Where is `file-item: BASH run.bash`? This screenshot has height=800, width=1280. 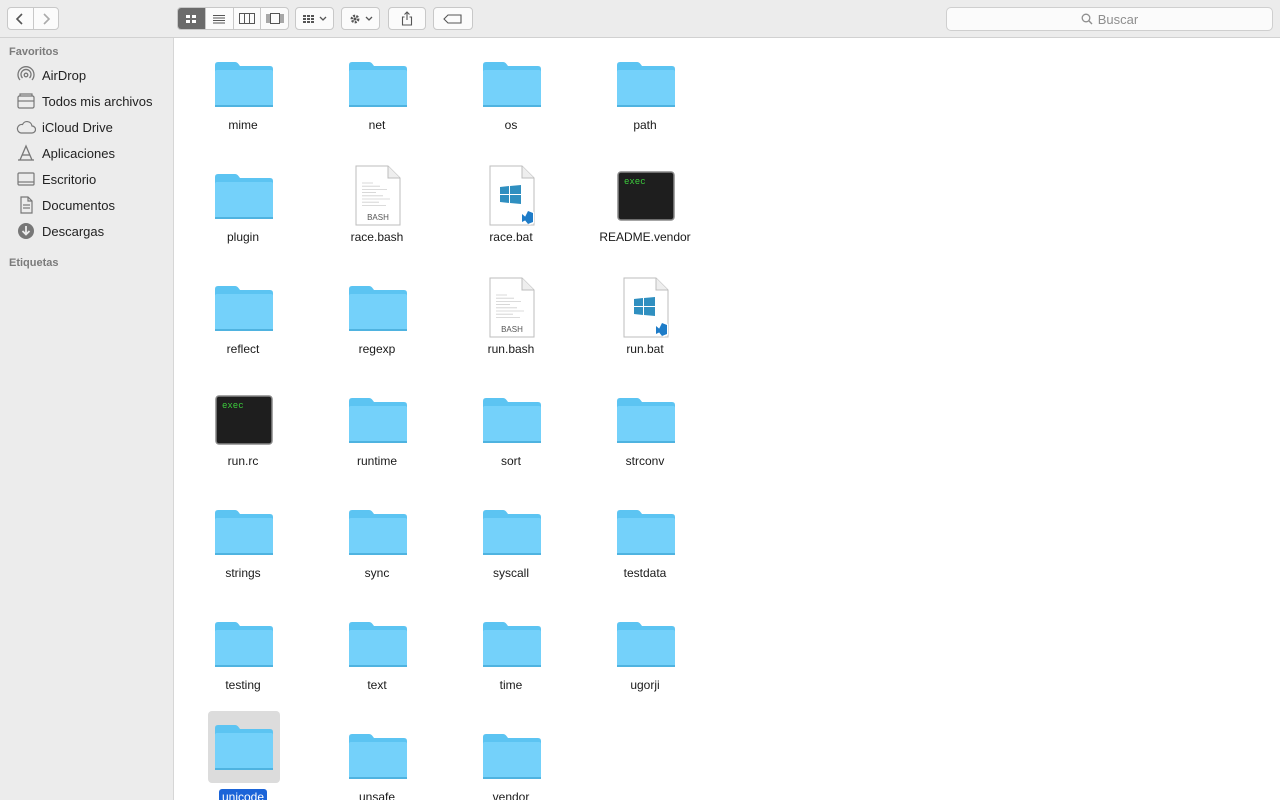
file-item: BASH run.bash is located at coordinates (511, 321).